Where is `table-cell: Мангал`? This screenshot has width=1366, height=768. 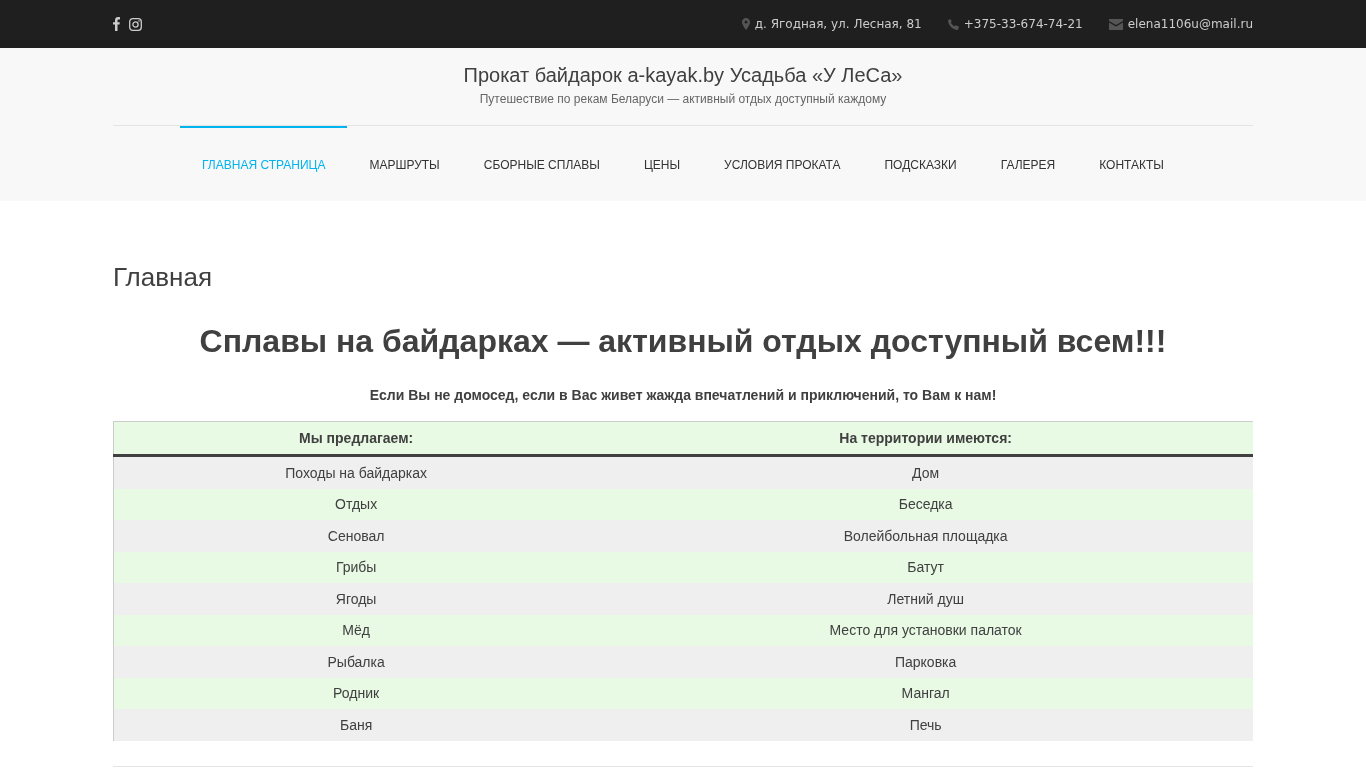 table-cell: Мангал is located at coordinates (925, 693).